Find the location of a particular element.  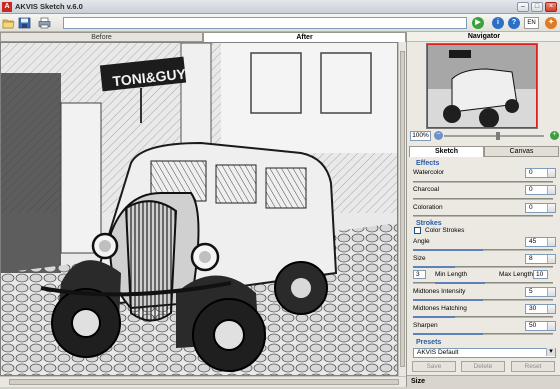

size-label: Size is located at coordinates (419, 258).